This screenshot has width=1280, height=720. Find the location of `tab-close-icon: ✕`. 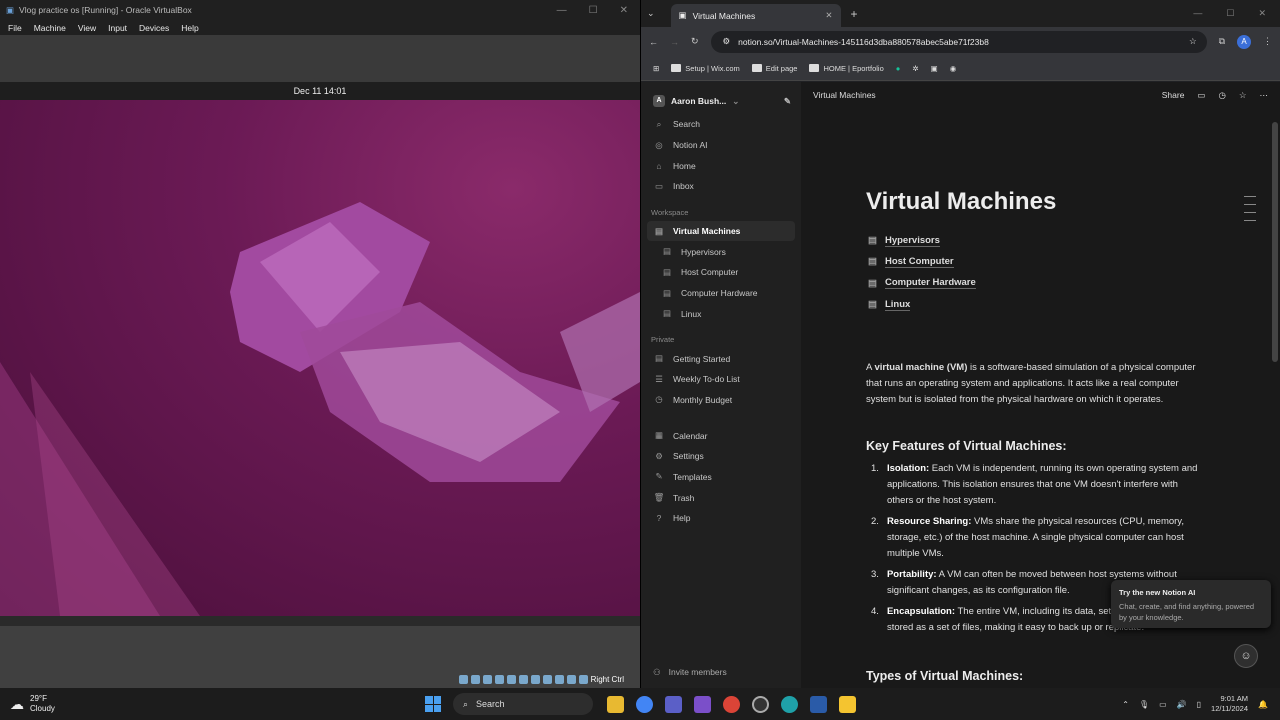

tab-close-icon: ✕ is located at coordinates (828, 15).